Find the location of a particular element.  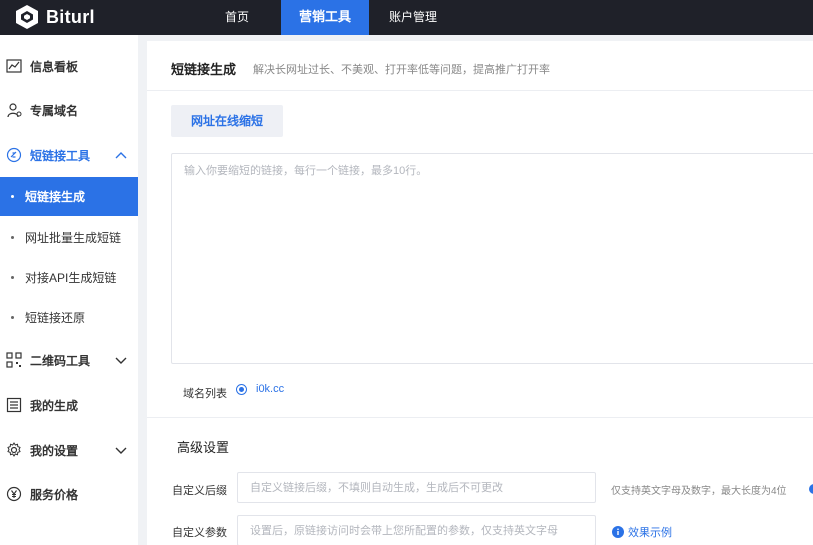

dashboard-icon is located at coordinates (14, 66).